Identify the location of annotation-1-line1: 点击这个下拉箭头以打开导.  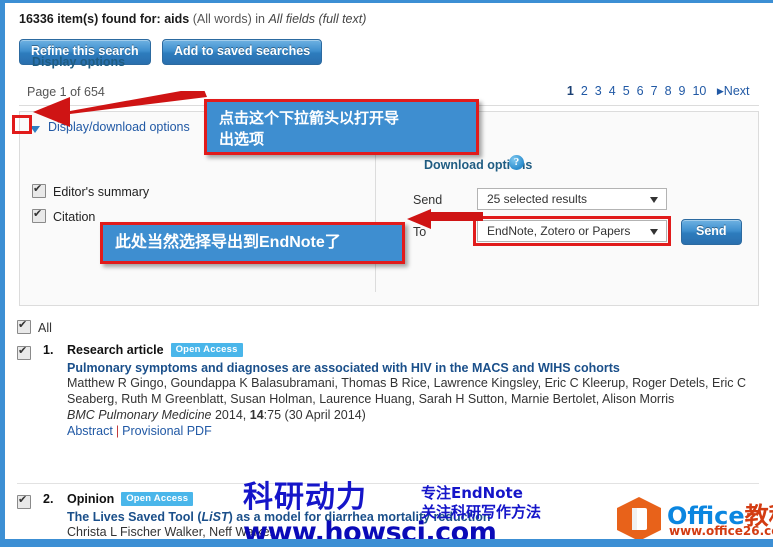
(309, 118).